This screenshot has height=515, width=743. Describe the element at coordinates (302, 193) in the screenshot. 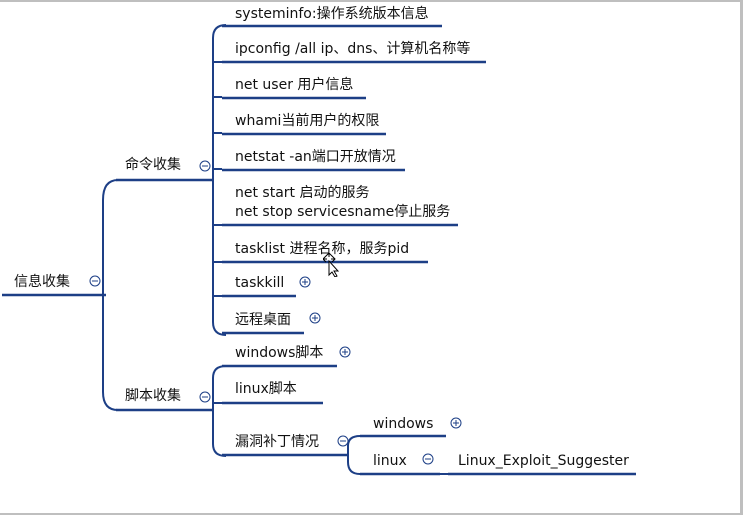

I see `node-net-start: net start 启动的服务` at that location.